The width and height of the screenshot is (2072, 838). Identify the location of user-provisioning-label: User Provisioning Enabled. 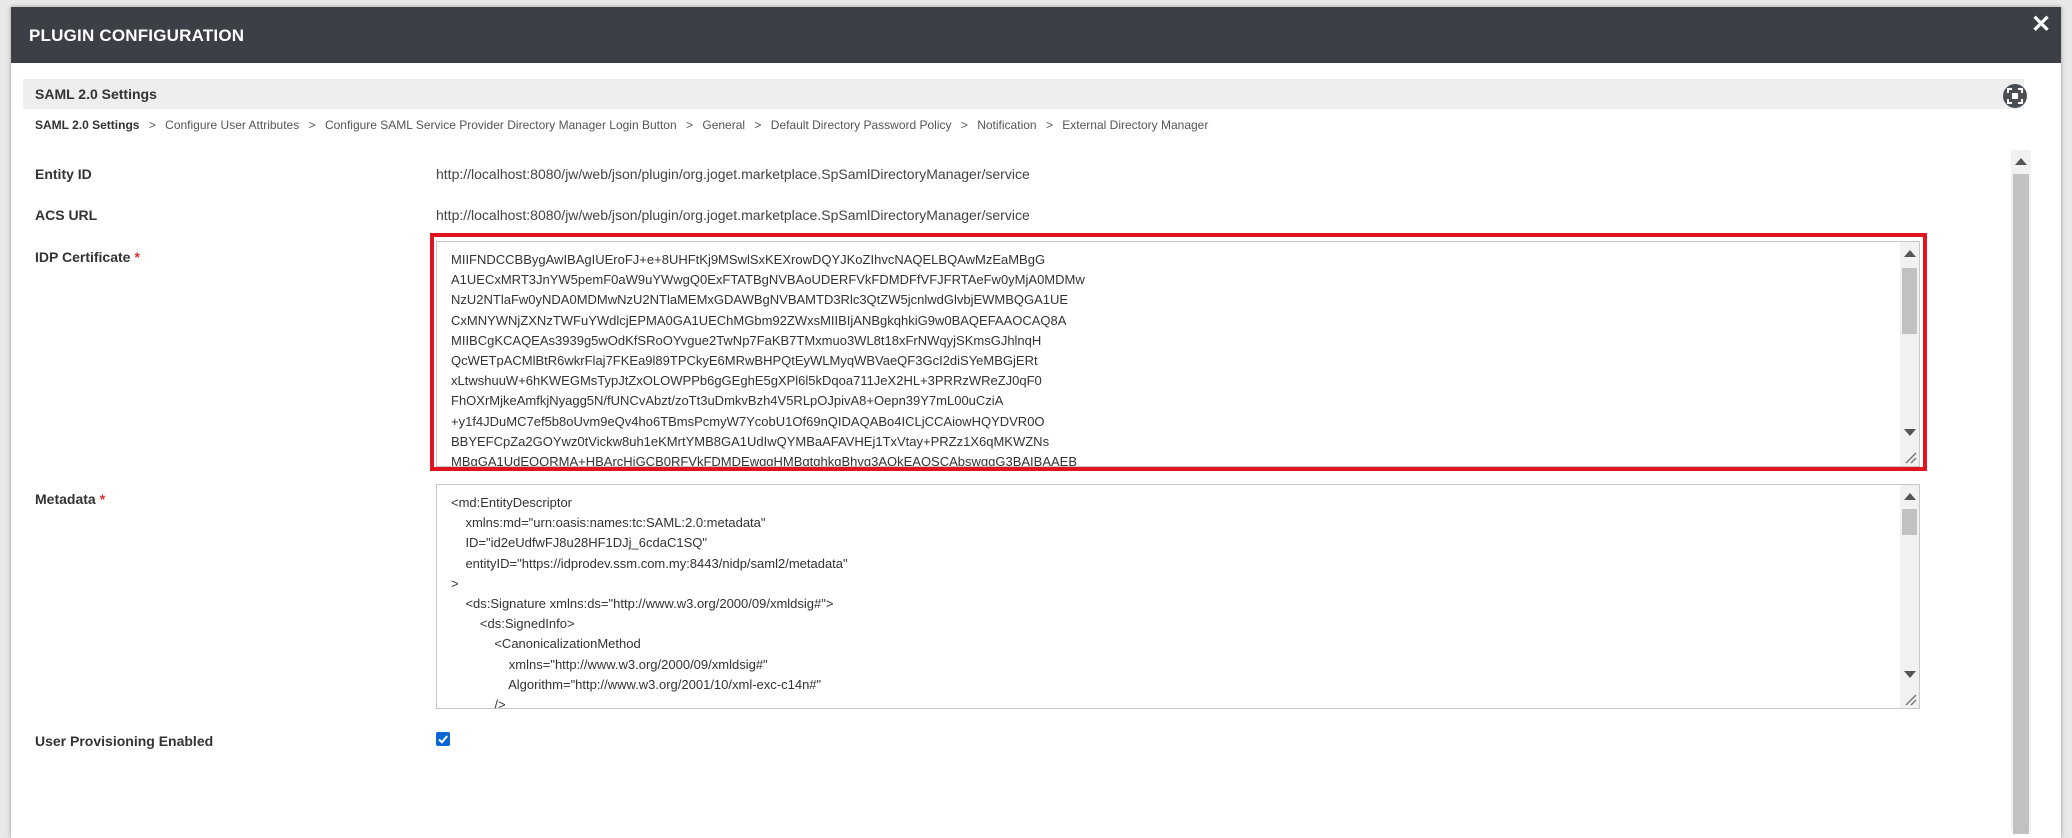
(124, 741).